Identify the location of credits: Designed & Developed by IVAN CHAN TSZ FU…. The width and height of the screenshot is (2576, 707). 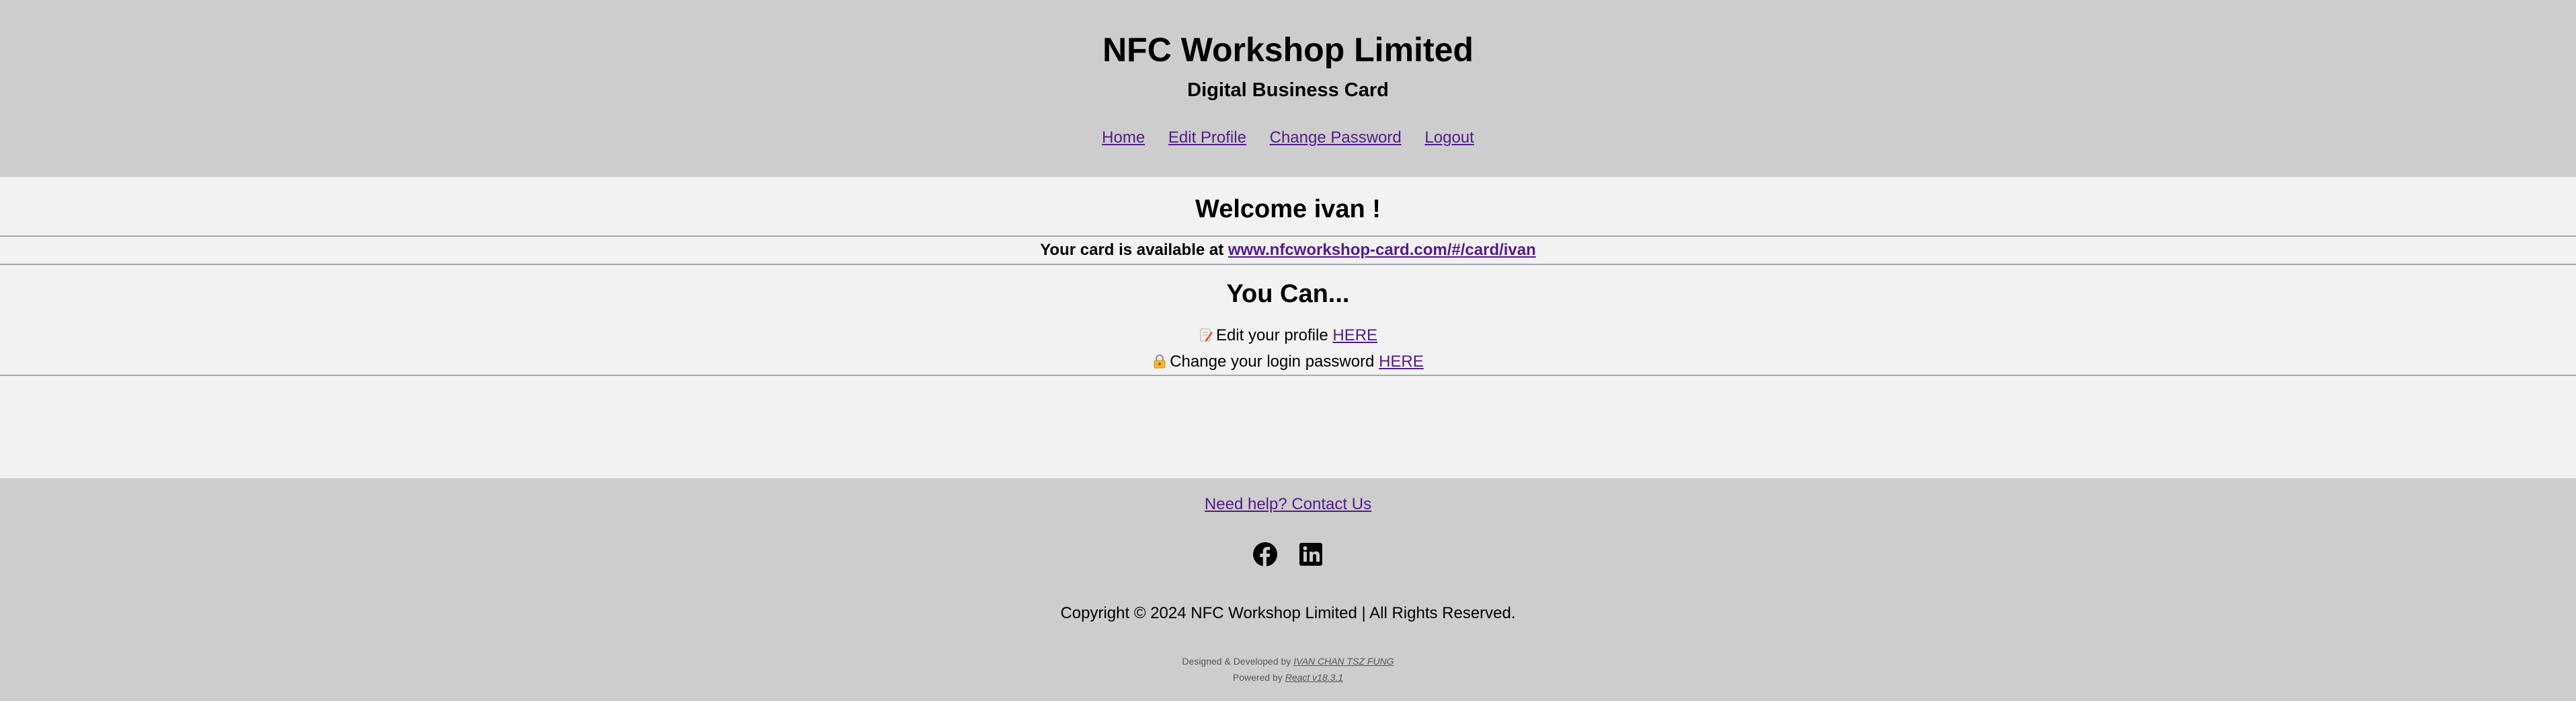
(1288, 669).